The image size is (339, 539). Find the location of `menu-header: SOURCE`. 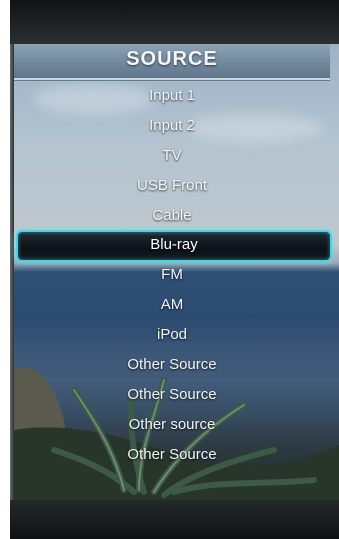

menu-header: SOURCE is located at coordinates (172, 62).